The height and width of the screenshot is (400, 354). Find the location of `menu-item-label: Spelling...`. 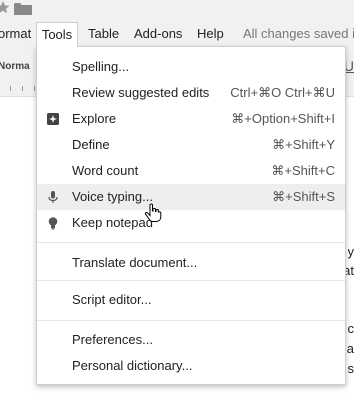

menu-item-label: Spelling... is located at coordinates (101, 66).